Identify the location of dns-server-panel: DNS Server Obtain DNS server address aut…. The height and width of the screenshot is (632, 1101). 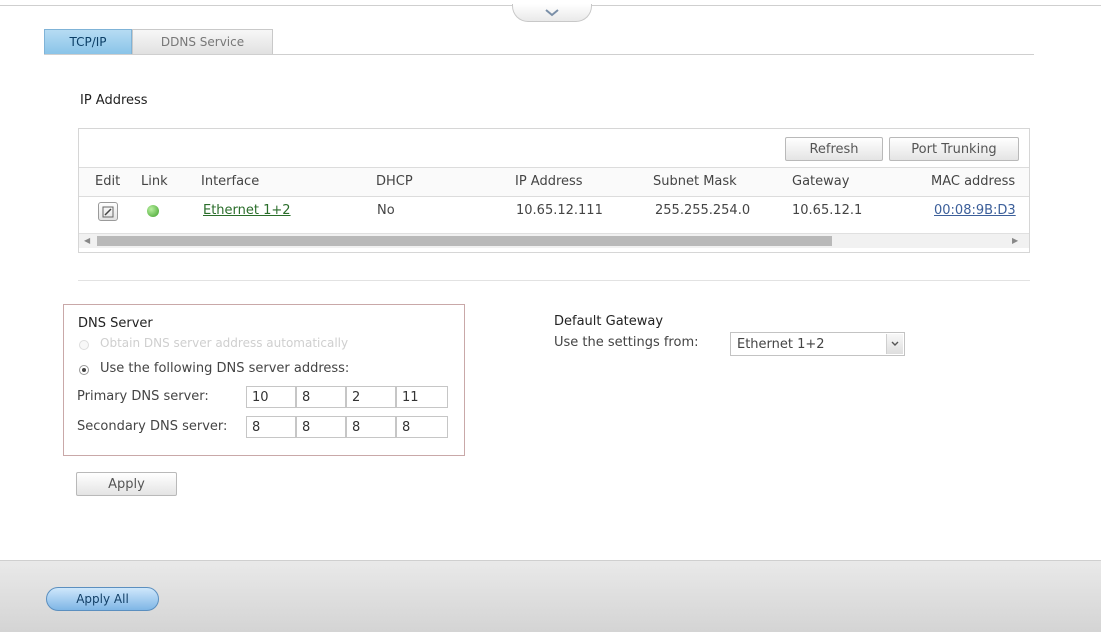
(264, 380).